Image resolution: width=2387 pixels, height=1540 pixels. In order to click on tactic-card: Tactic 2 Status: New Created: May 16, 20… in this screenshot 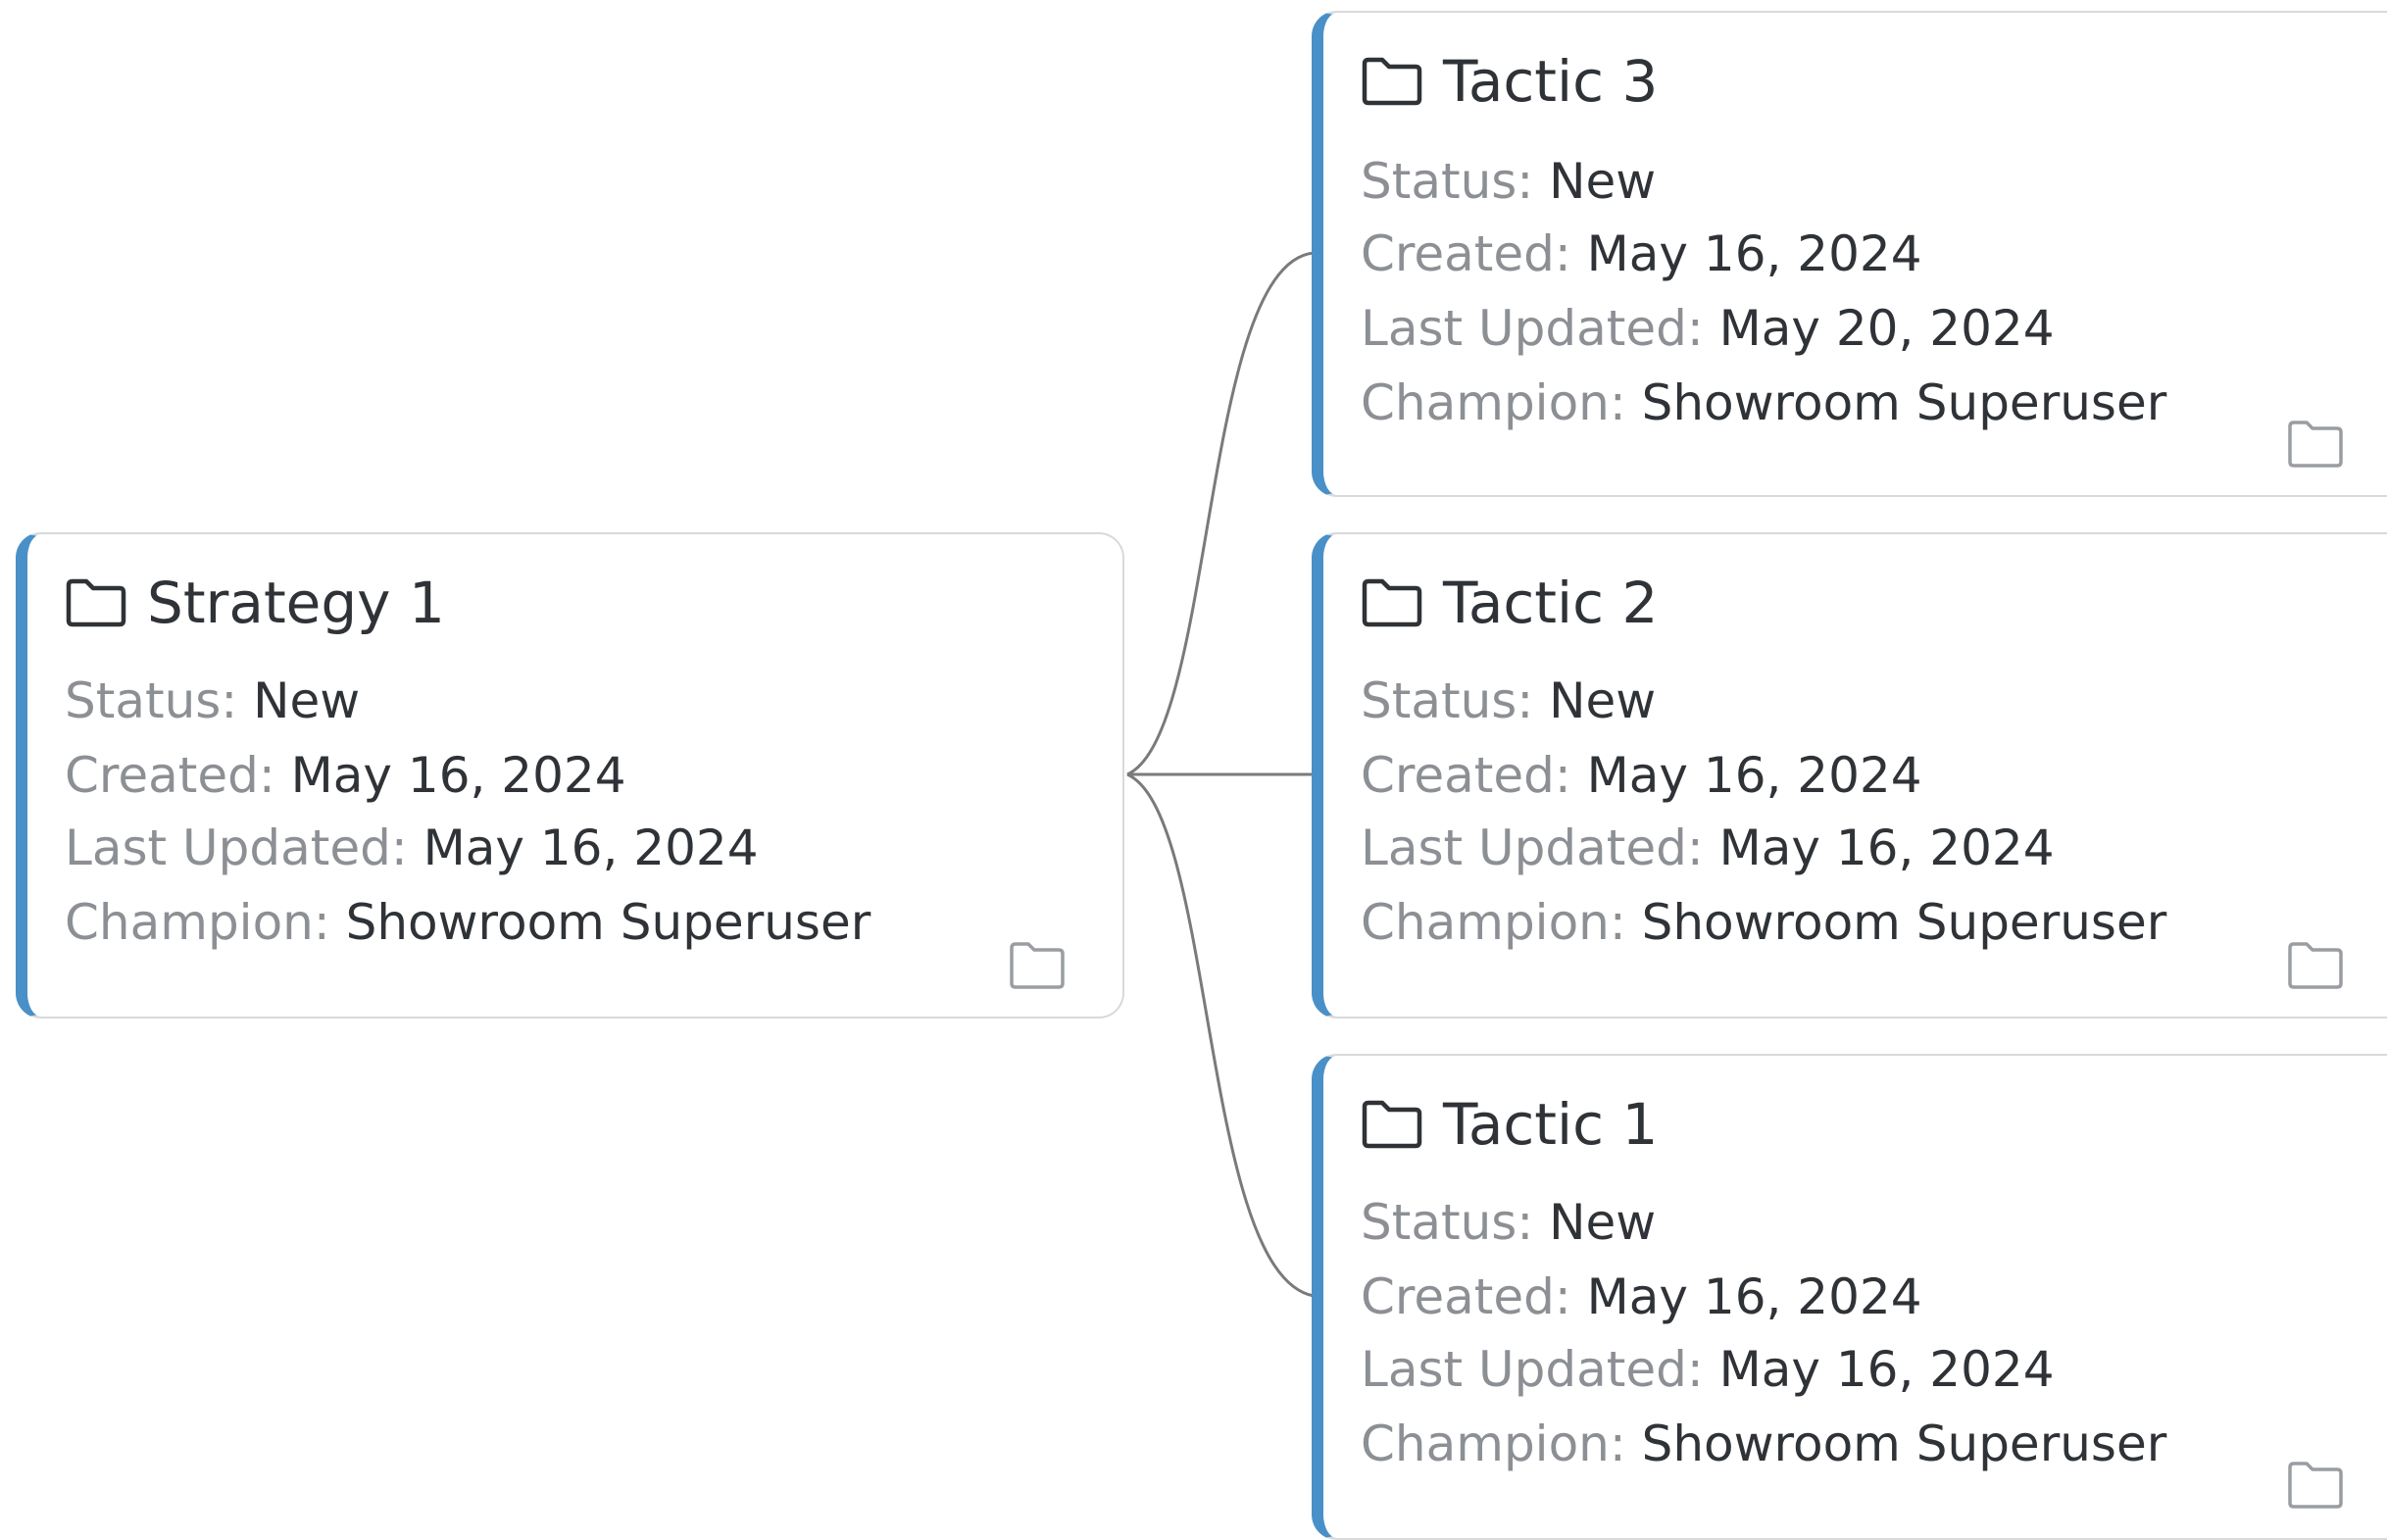, I will do `click(1849, 775)`.